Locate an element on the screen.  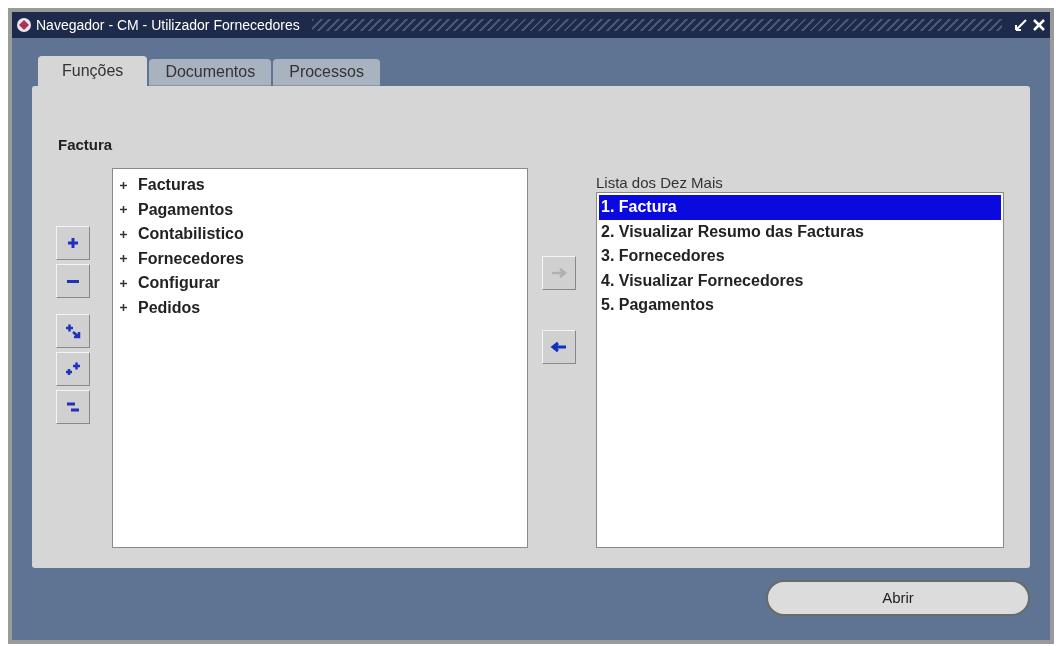
expand-branch-icon is located at coordinates (73, 331).